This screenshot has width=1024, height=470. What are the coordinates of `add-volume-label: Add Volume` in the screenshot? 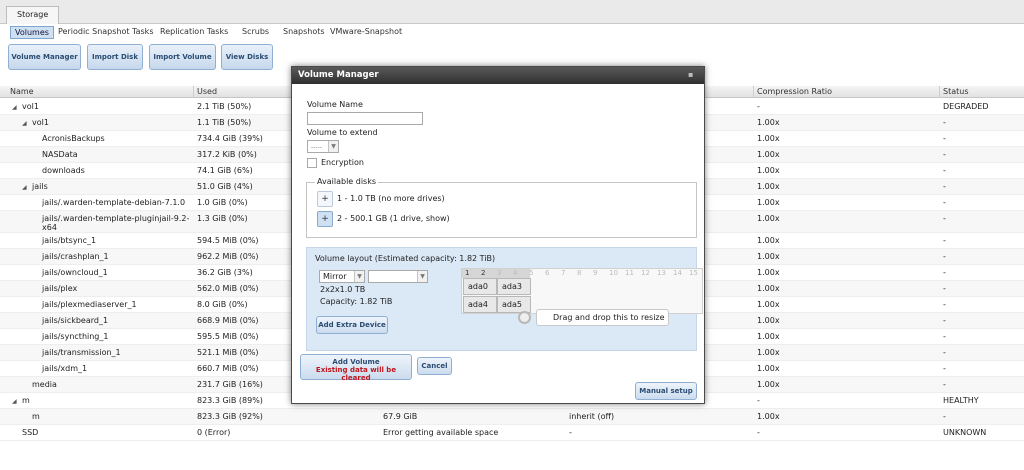 It's located at (356, 362).